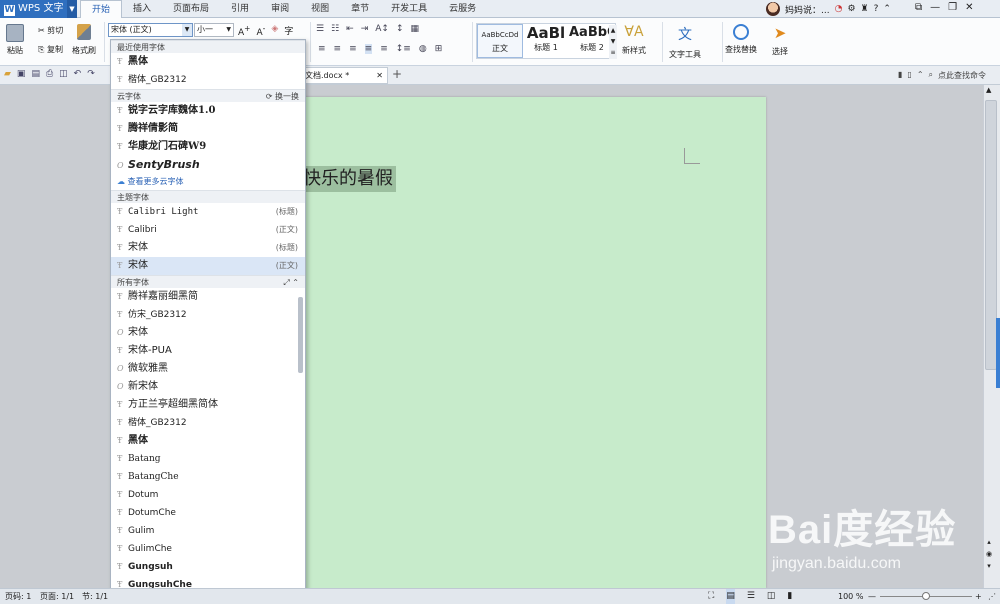  What do you see at coordinates (730, 596) in the screenshot?
I see `page-view-icon: ▤` at bounding box center [730, 596].